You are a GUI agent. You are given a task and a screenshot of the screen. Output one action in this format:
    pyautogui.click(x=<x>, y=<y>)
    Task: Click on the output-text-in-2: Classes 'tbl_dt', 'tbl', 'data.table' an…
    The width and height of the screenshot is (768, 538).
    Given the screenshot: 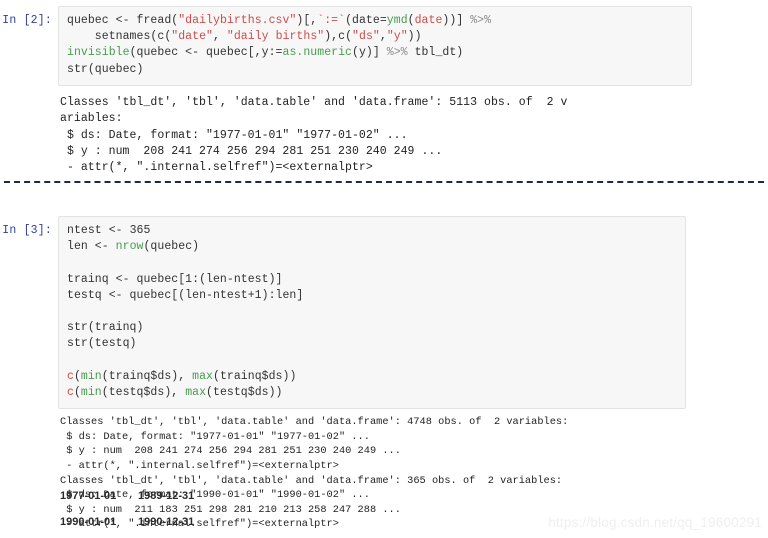 What is the action you would take?
    pyautogui.click(x=314, y=135)
    